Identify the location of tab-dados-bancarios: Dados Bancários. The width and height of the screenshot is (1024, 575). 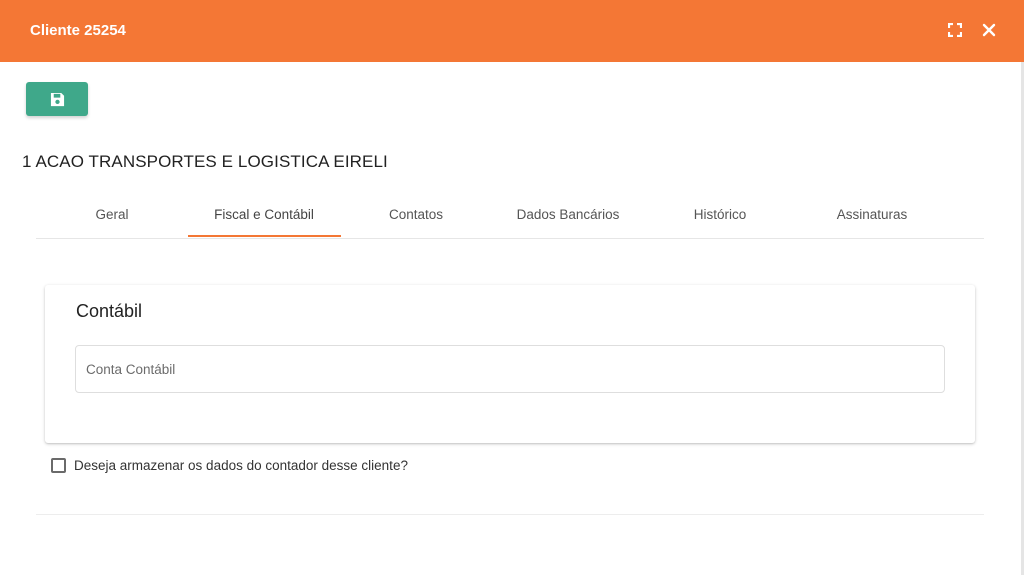
(568, 214).